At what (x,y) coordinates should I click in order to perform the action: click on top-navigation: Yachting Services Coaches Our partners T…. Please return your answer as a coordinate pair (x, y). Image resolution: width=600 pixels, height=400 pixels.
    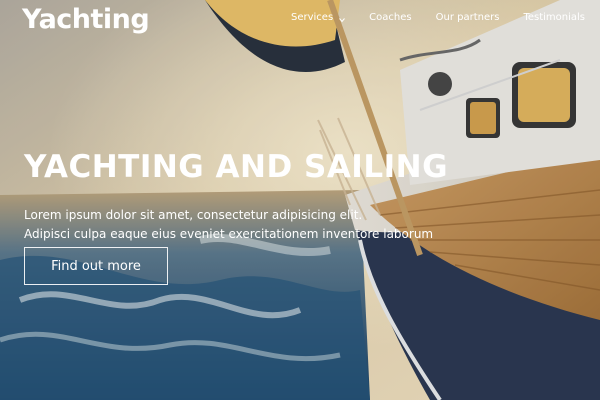
    Looking at the image, I should click on (300, 22).